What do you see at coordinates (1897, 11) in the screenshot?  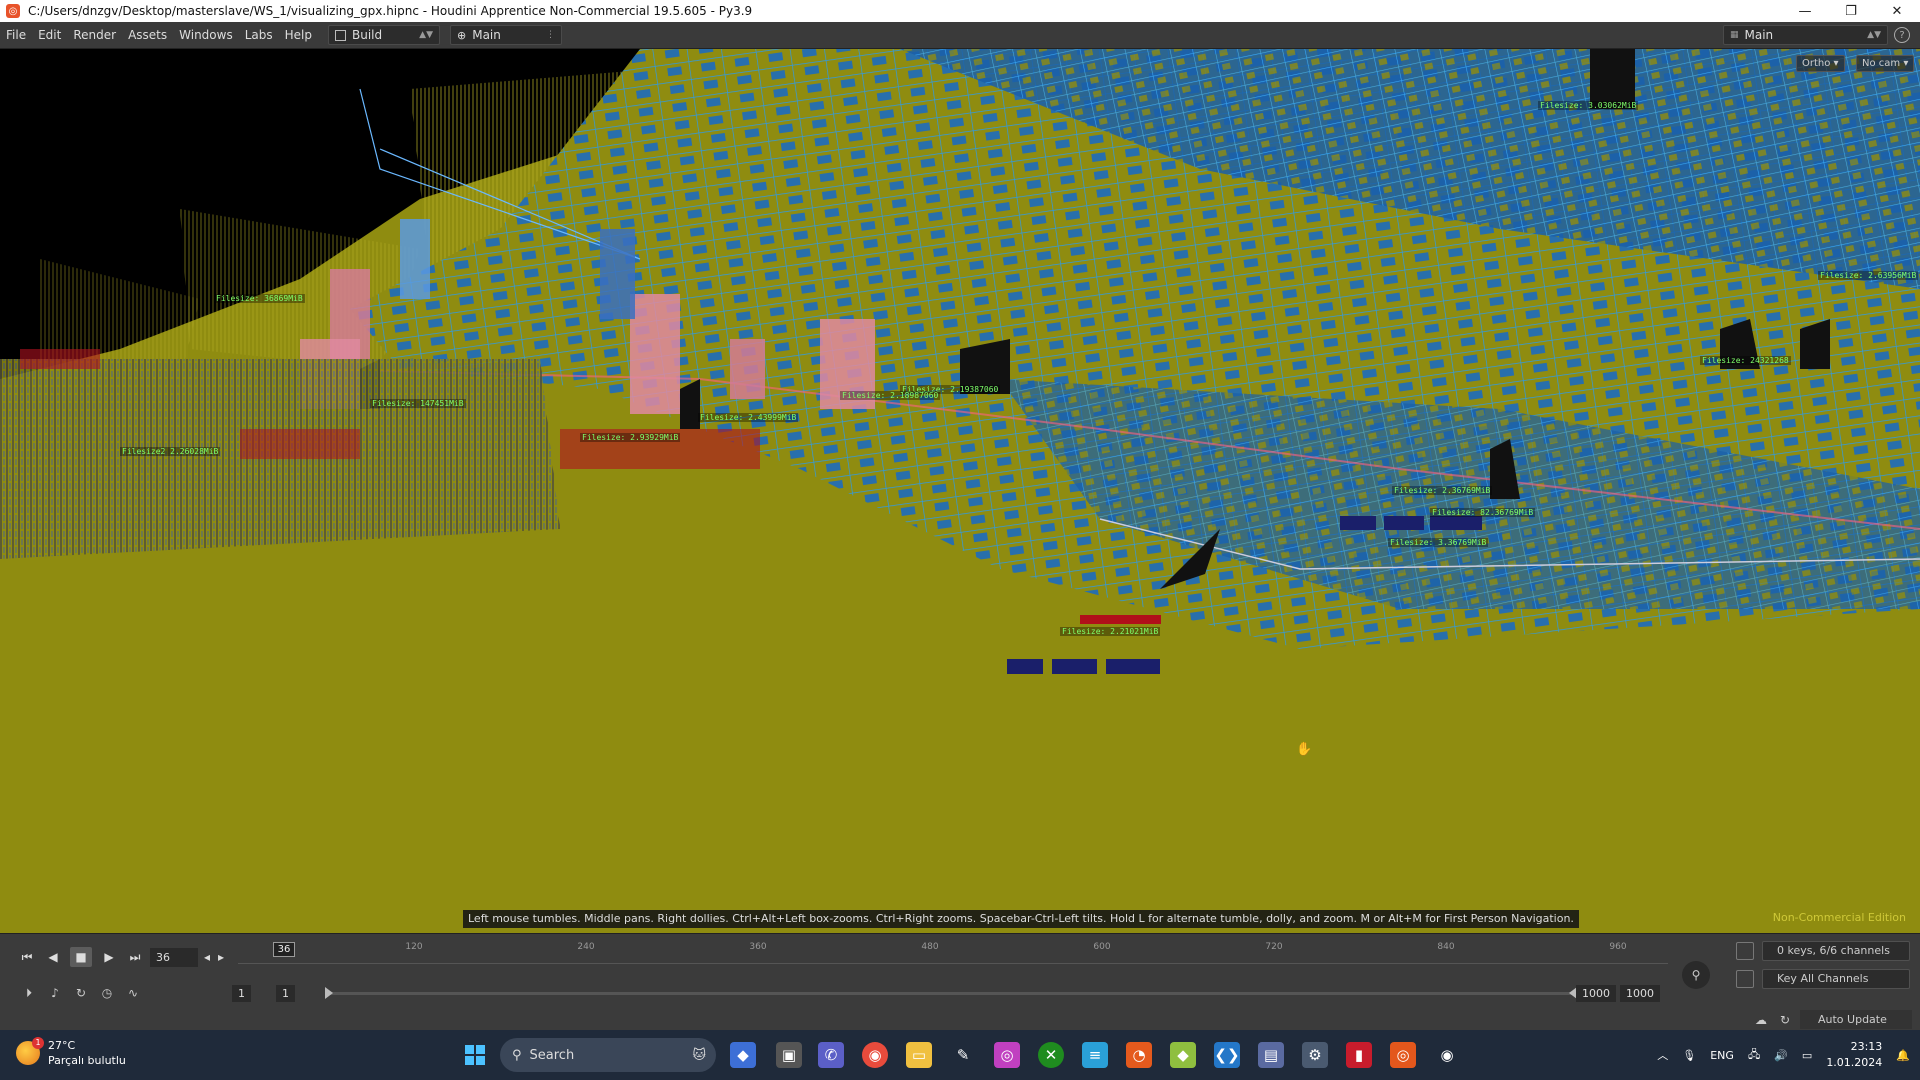 I see `close-button: ✕` at bounding box center [1897, 11].